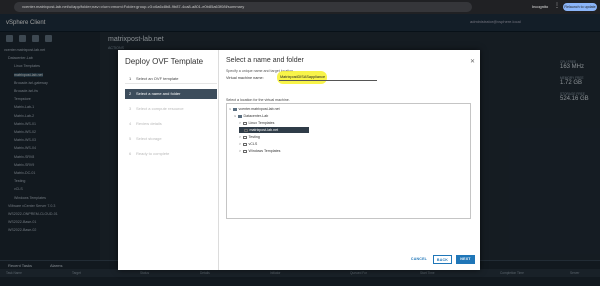 The image size is (600, 286). I want to click on location-tree-node: > vCLS, so click(248, 144).